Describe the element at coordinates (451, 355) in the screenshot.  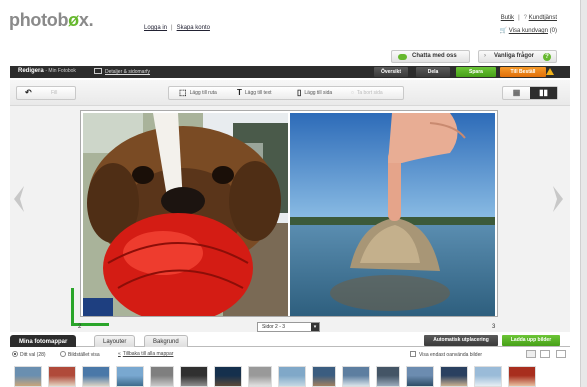
I see `unused-only-label: Visa endast oanvända bilder` at that location.